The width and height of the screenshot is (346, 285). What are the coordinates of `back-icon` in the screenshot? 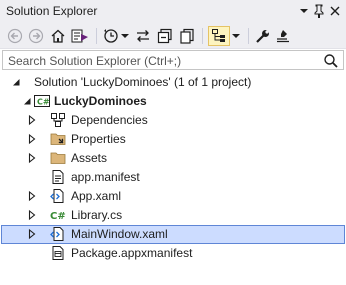 It's located at (15, 36).